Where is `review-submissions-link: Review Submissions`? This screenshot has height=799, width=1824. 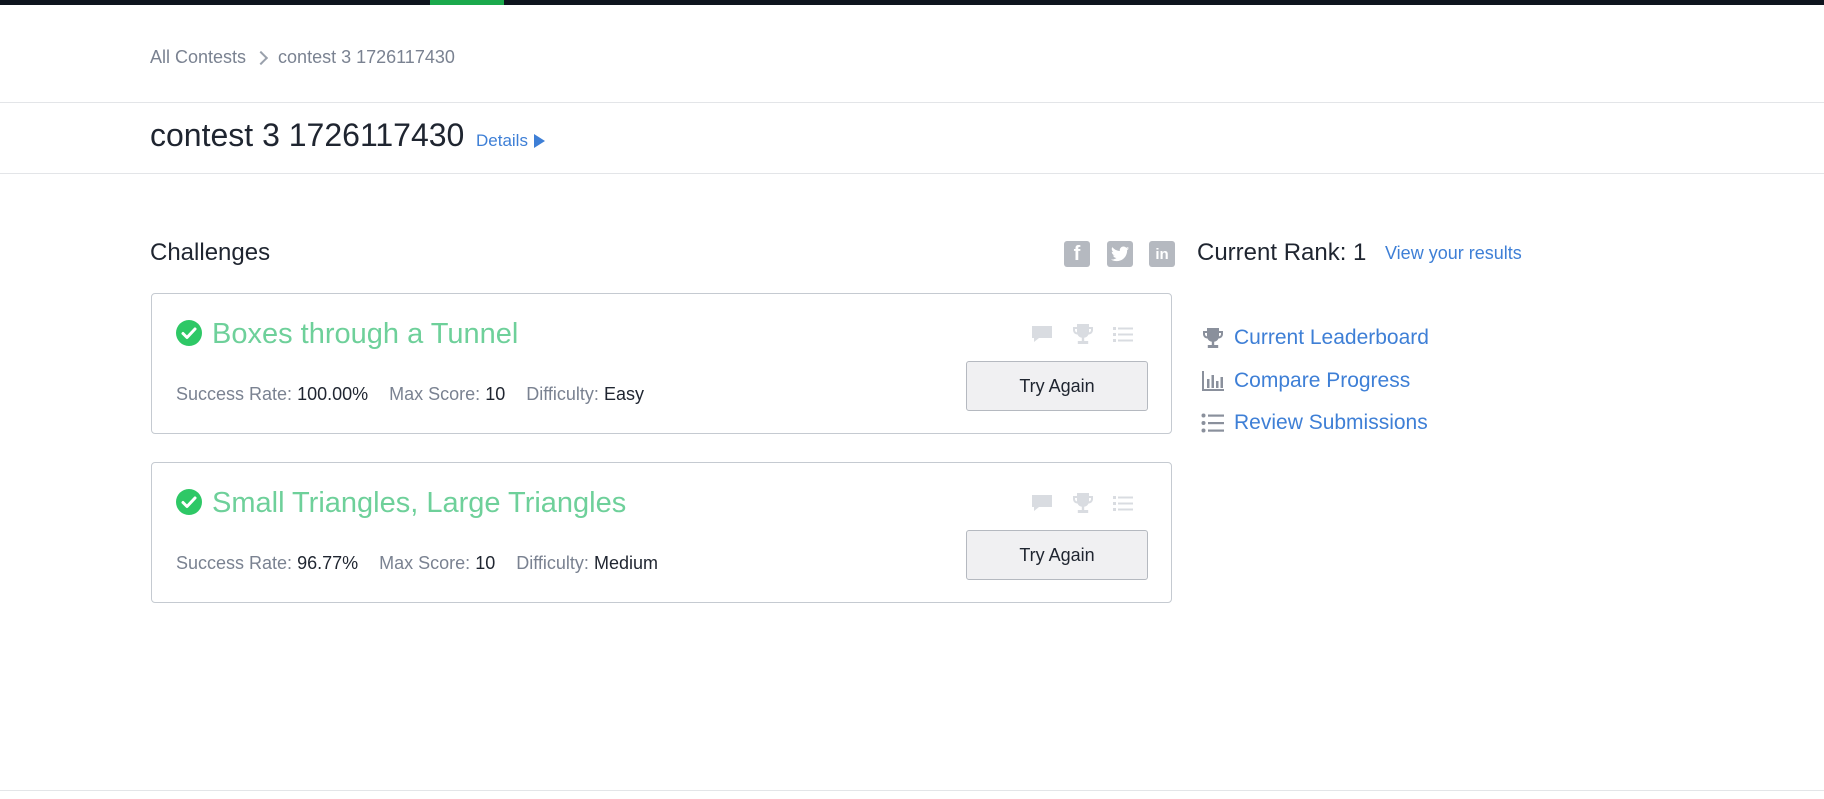 review-submissions-link: Review Submissions is located at coordinates (1314, 423).